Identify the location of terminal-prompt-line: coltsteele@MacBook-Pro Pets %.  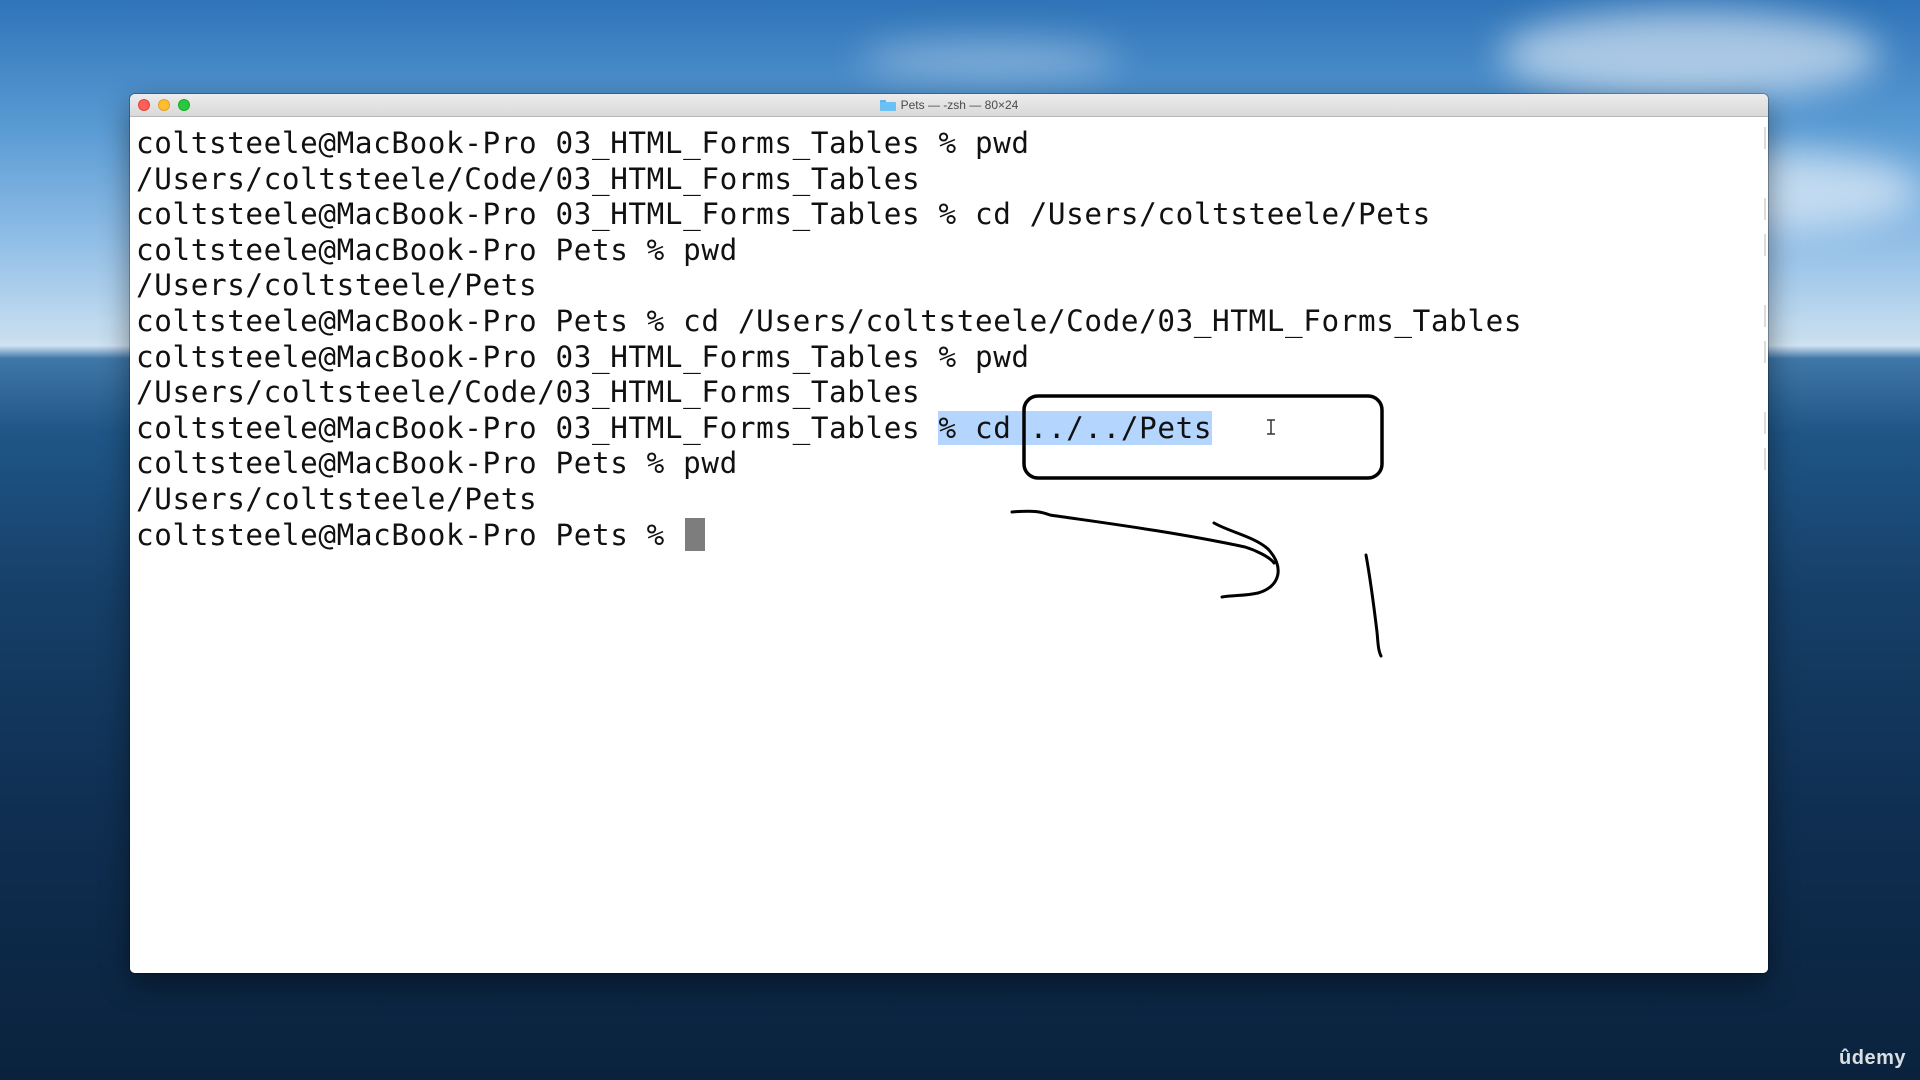
(952, 535).